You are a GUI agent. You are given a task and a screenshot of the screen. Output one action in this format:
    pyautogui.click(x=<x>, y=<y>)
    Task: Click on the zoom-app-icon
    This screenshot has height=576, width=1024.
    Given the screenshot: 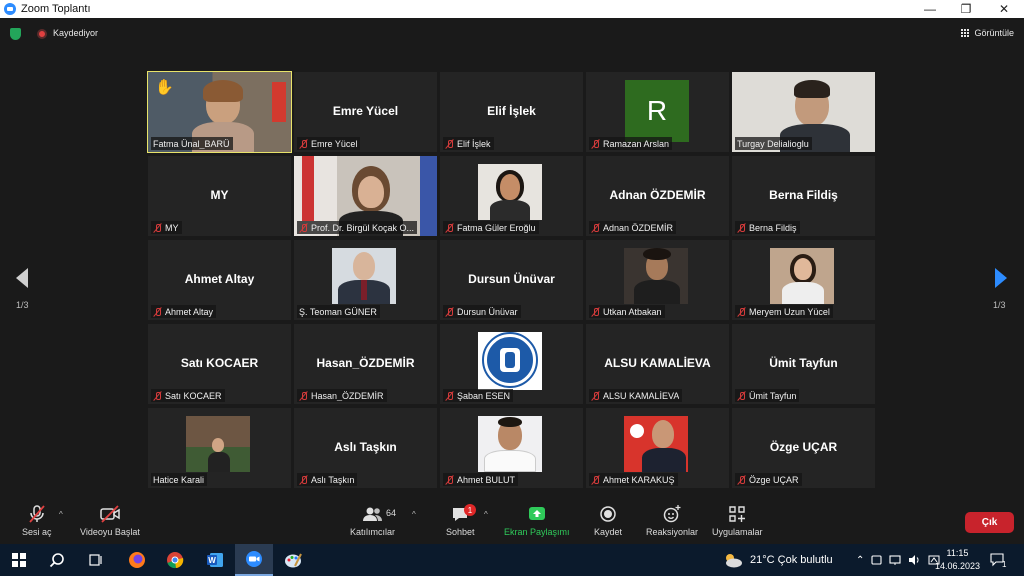 What is the action you would take?
    pyautogui.click(x=254, y=560)
    